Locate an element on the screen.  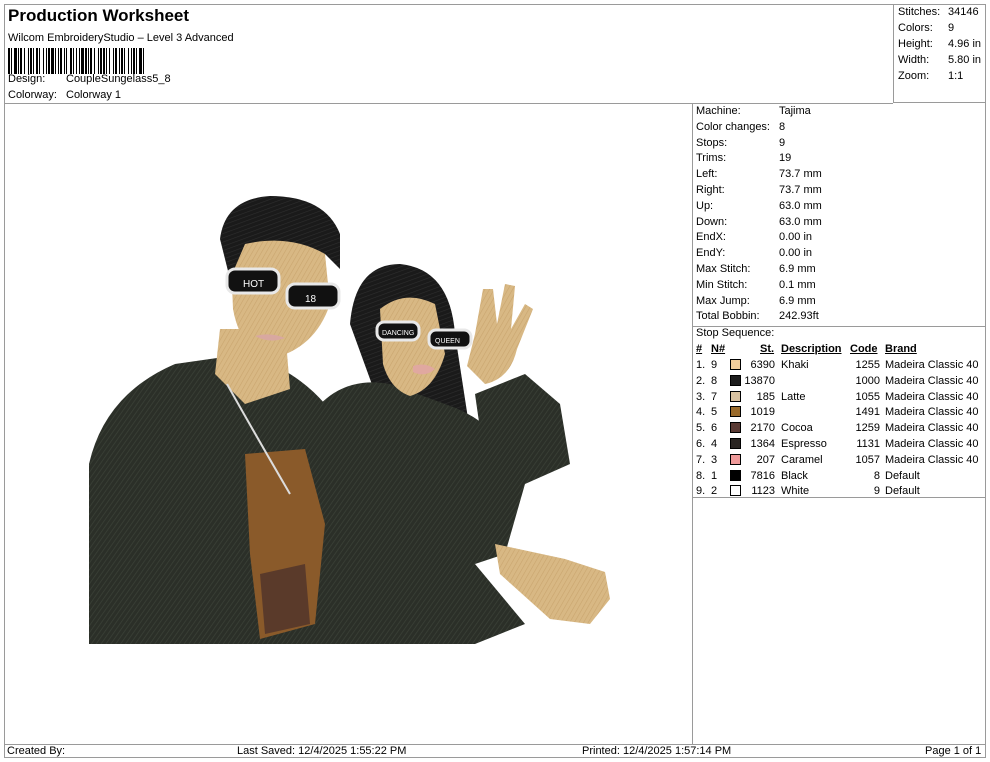
glasses-text-dancing: DANCING is located at coordinates (398, 333).